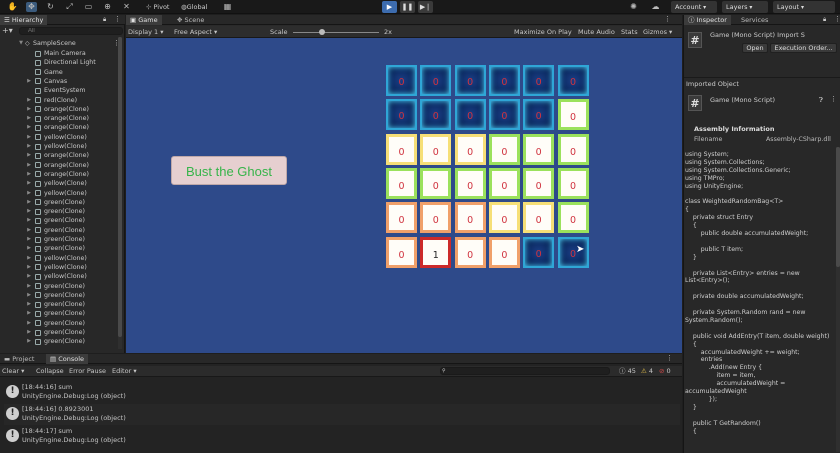 The height and width of the screenshot is (453, 840). I want to click on tab-services: Services, so click(754, 20).